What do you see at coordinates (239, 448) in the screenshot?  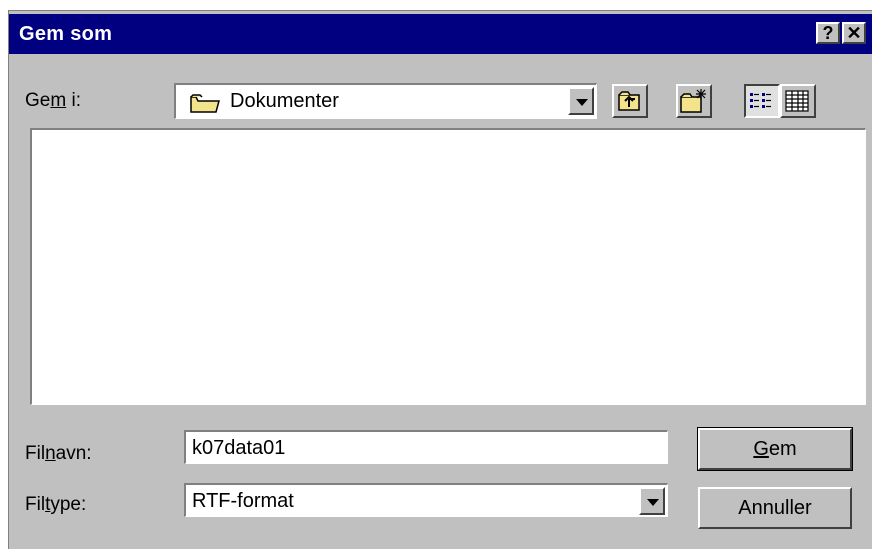 I see `filename-value: k07data01` at bounding box center [239, 448].